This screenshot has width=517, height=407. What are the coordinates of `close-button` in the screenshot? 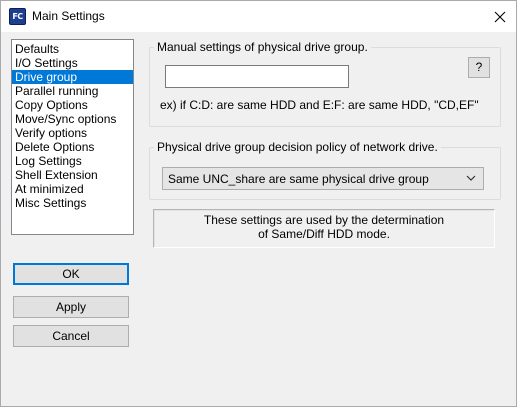 It's located at (500, 16).